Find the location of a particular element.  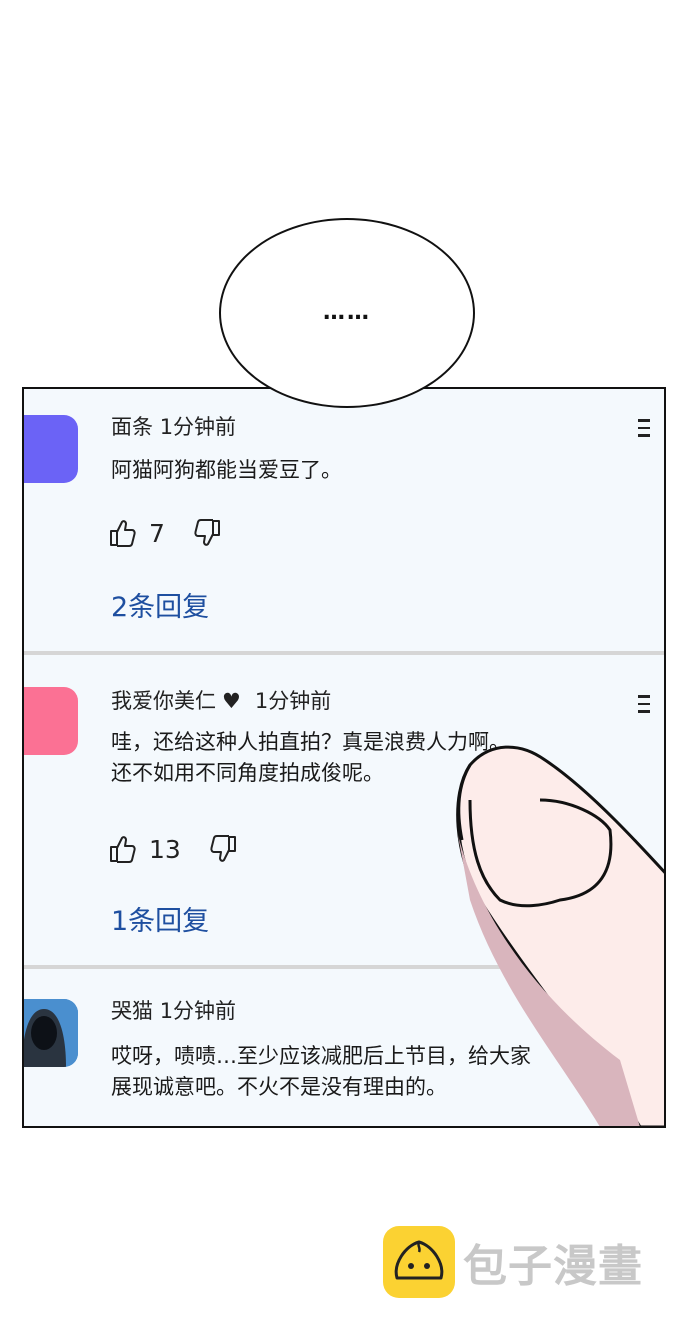

comment-author: 面条 is located at coordinates (132, 427).